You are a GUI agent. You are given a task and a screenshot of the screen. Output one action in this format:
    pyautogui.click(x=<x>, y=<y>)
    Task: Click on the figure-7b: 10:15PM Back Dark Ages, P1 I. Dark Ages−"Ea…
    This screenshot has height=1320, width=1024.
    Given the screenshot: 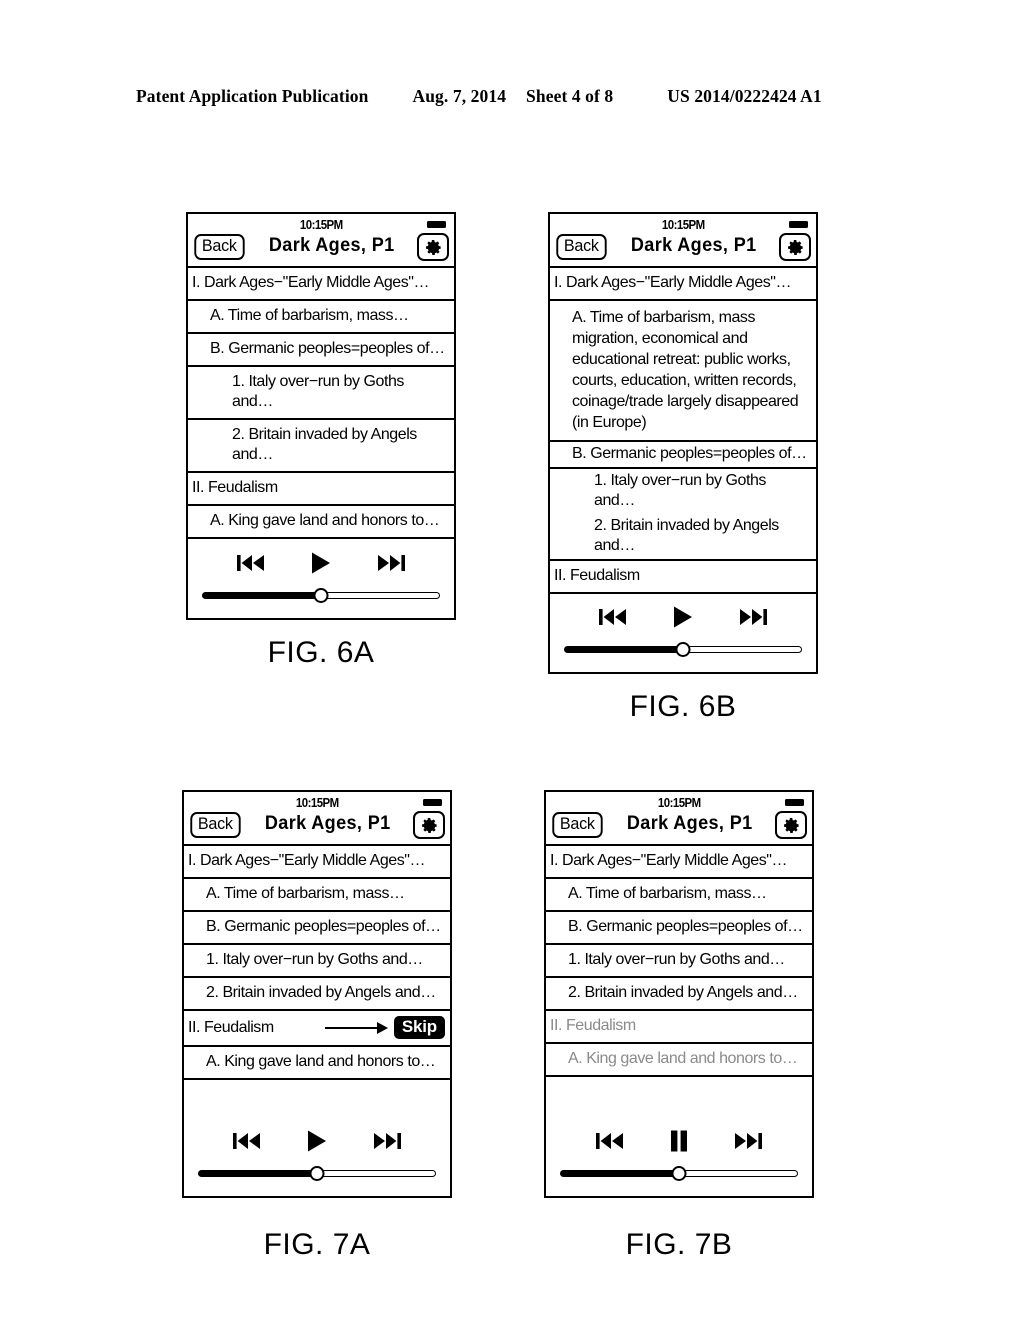 What is the action you would take?
    pyautogui.click(x=679, y=1026)
    